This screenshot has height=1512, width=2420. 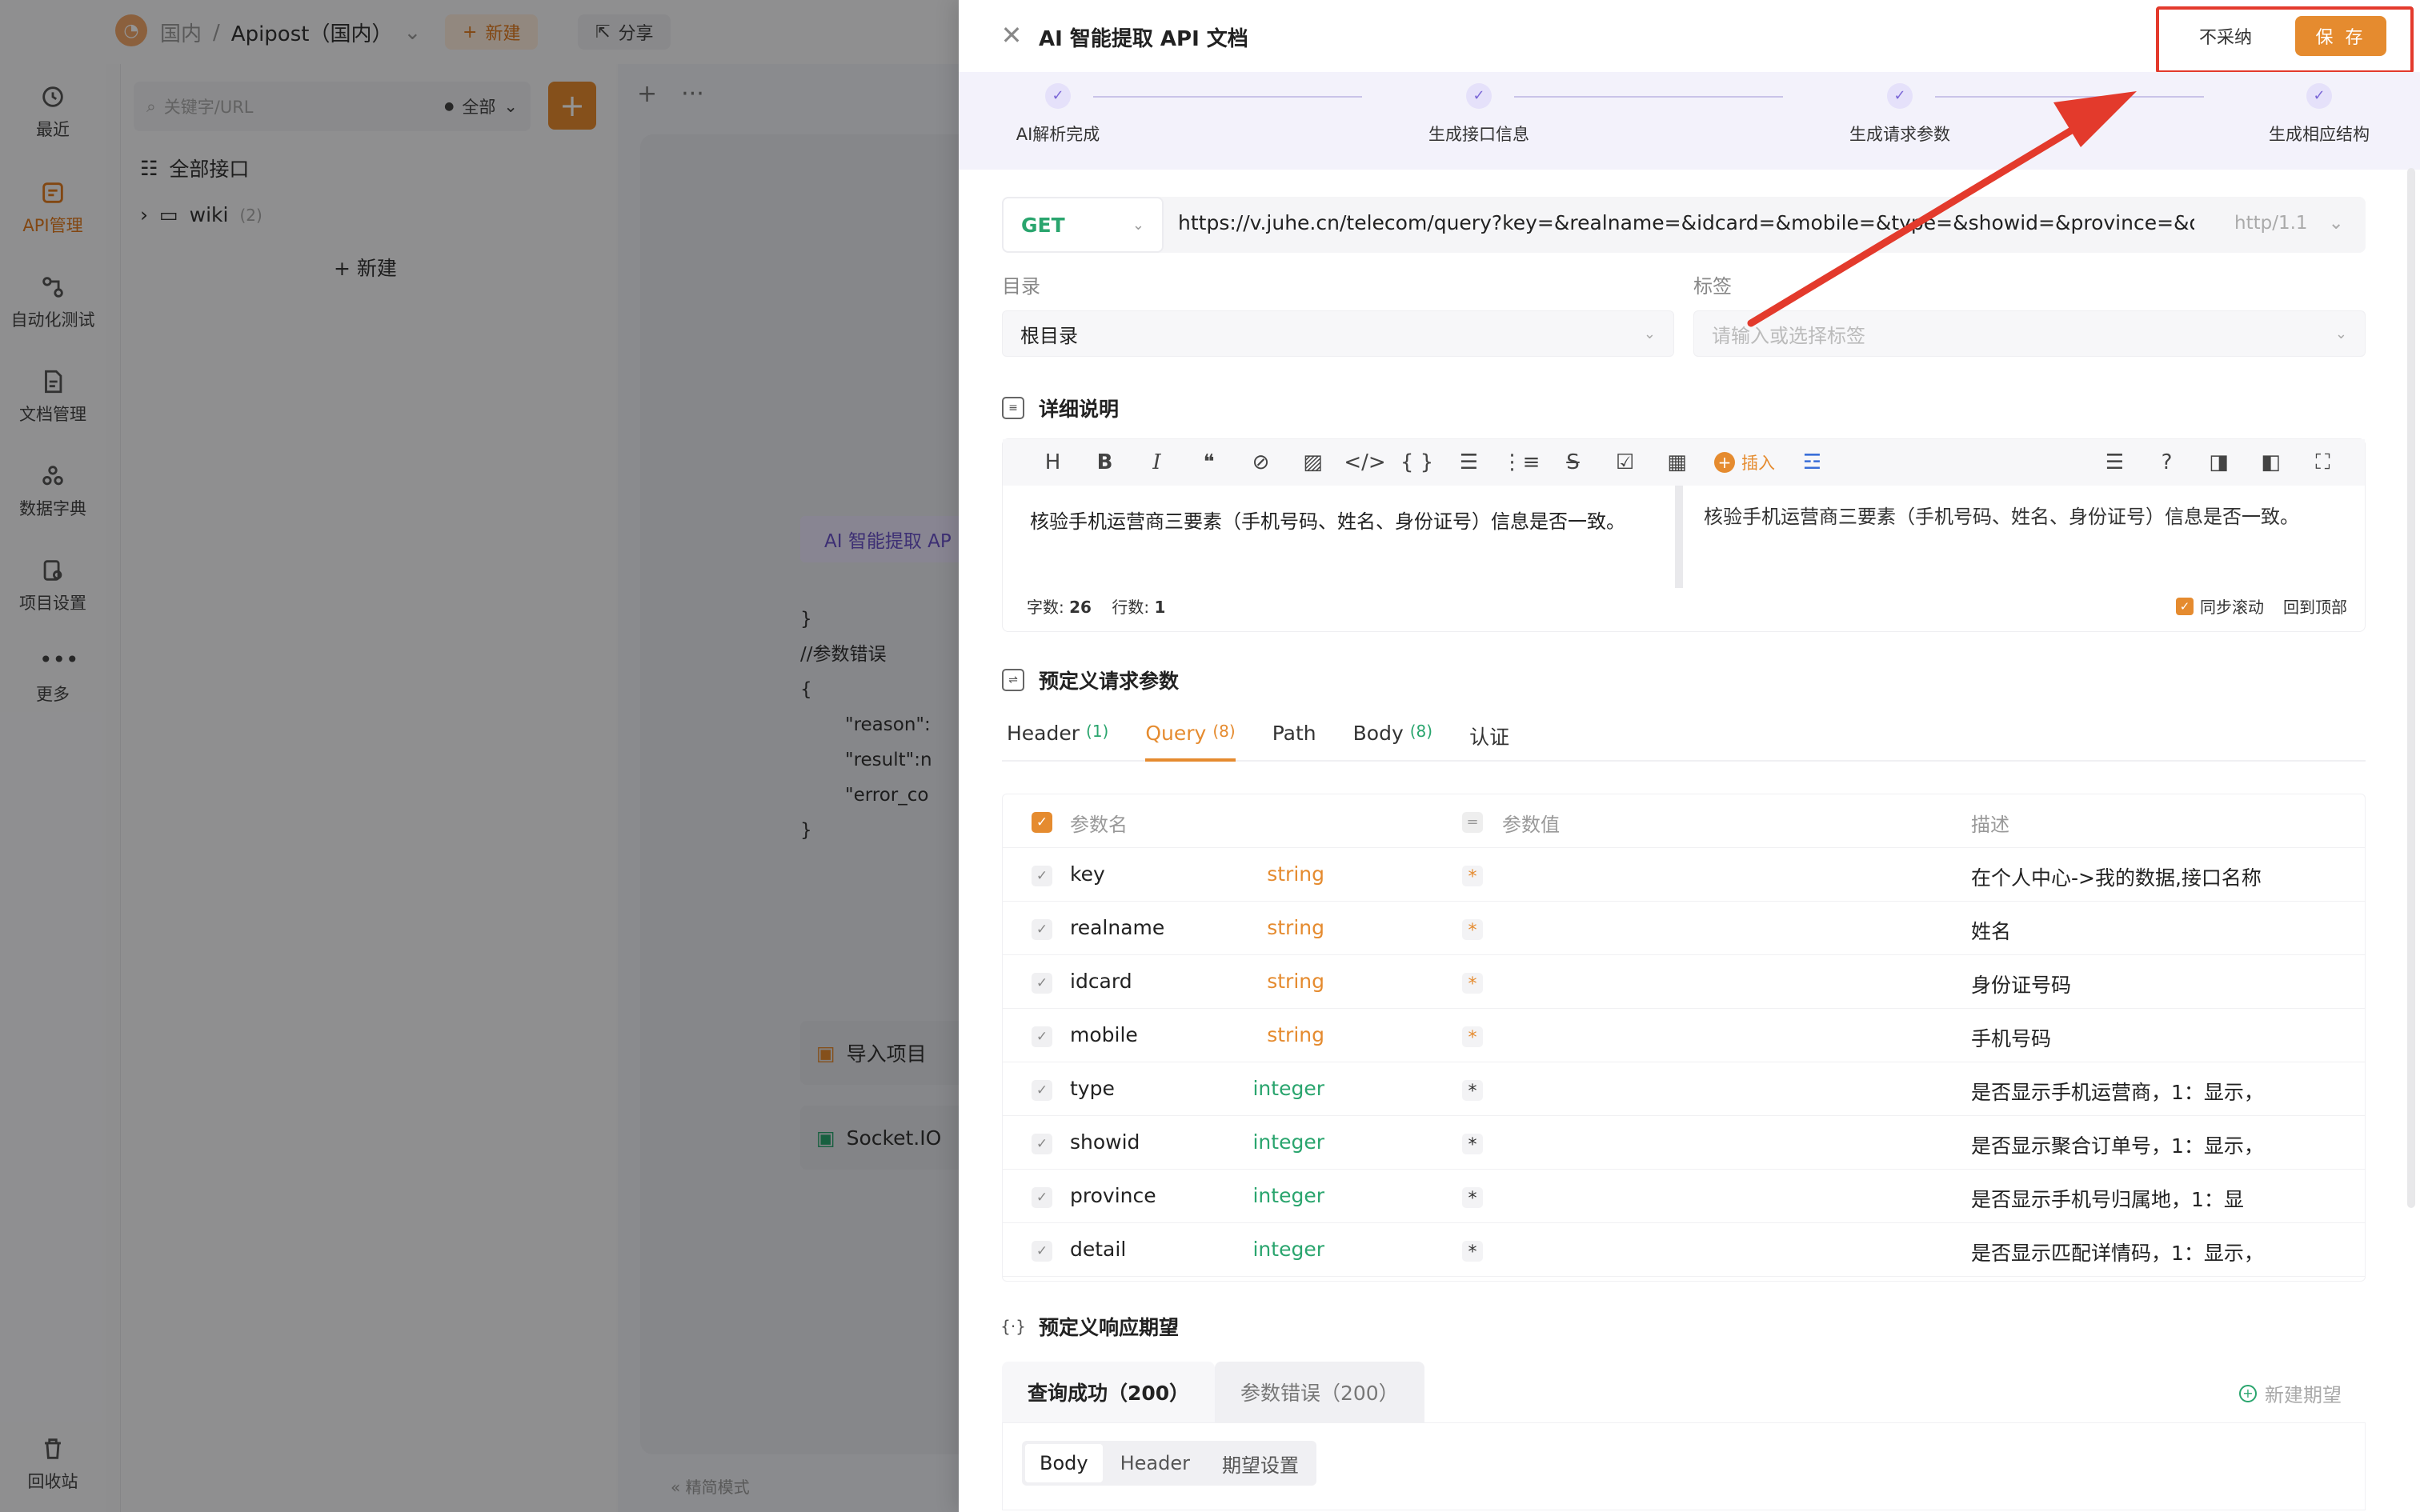 What do you see at coordinates (1684, 1250) in the screenshot?
I see `table-row: ✓ detail integer * 是否显示匹配详情码，1：显示，` at bounding box center [1684, 1250].